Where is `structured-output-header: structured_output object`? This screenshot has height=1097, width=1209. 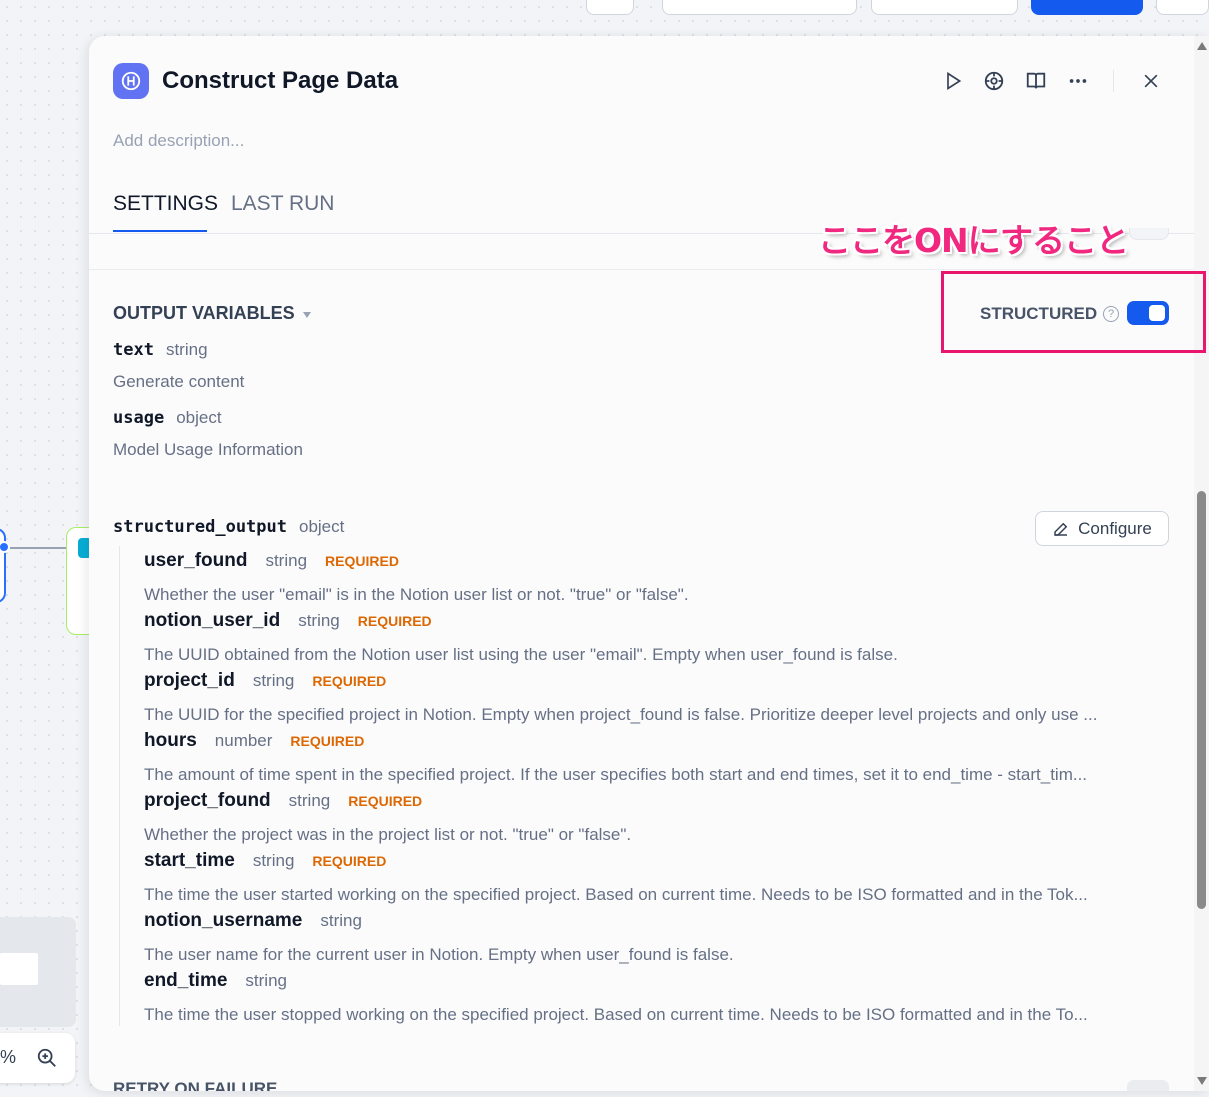
structured-output-header: structured_output object is located at coordinates (229, 527).